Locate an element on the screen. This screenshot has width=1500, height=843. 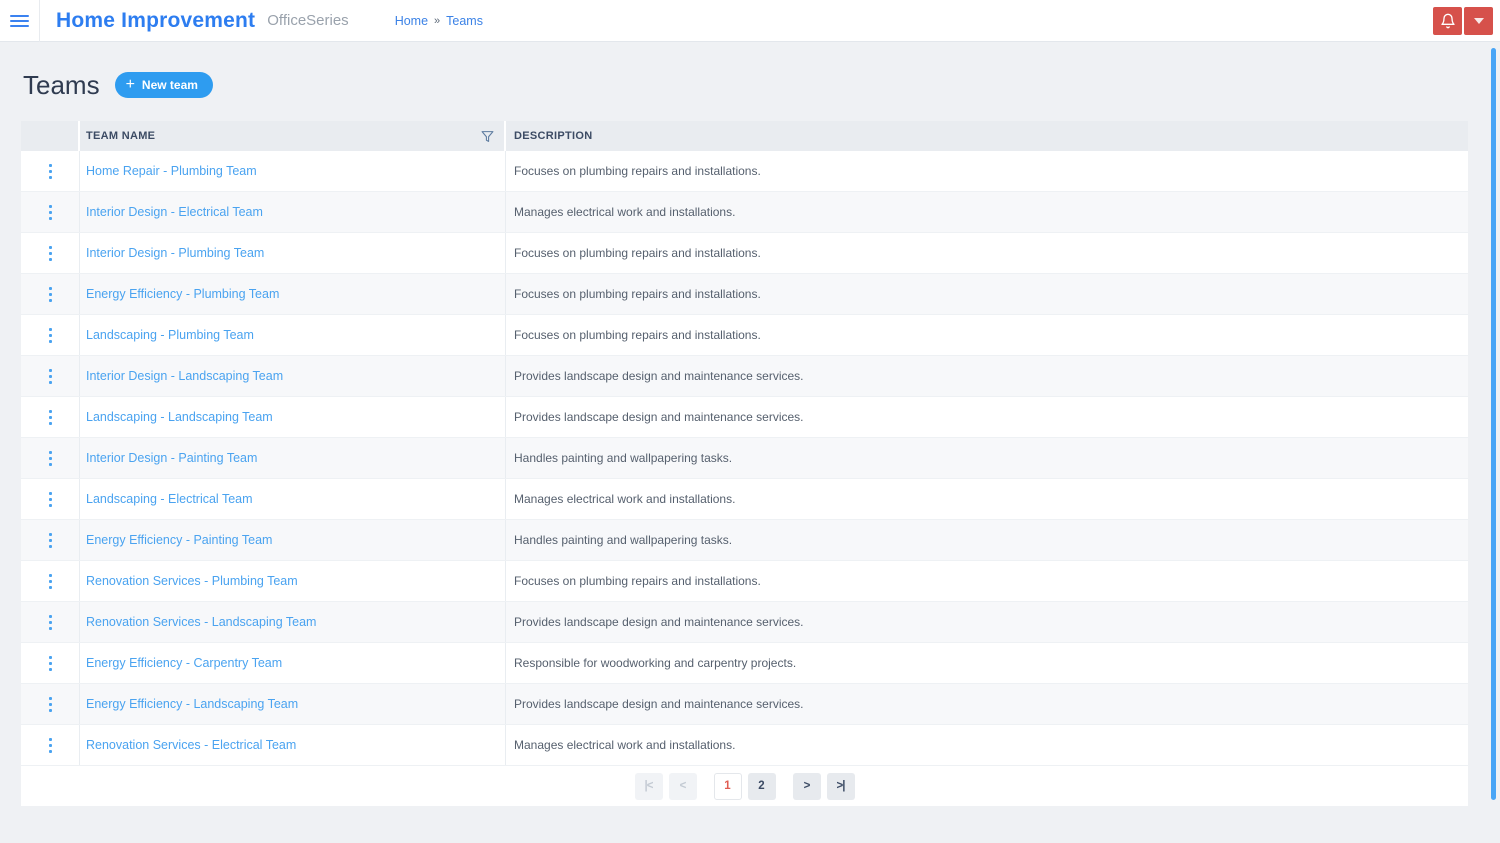
row-name-cell: Interior Design - Painting Team is located at coordinates (293, 458).